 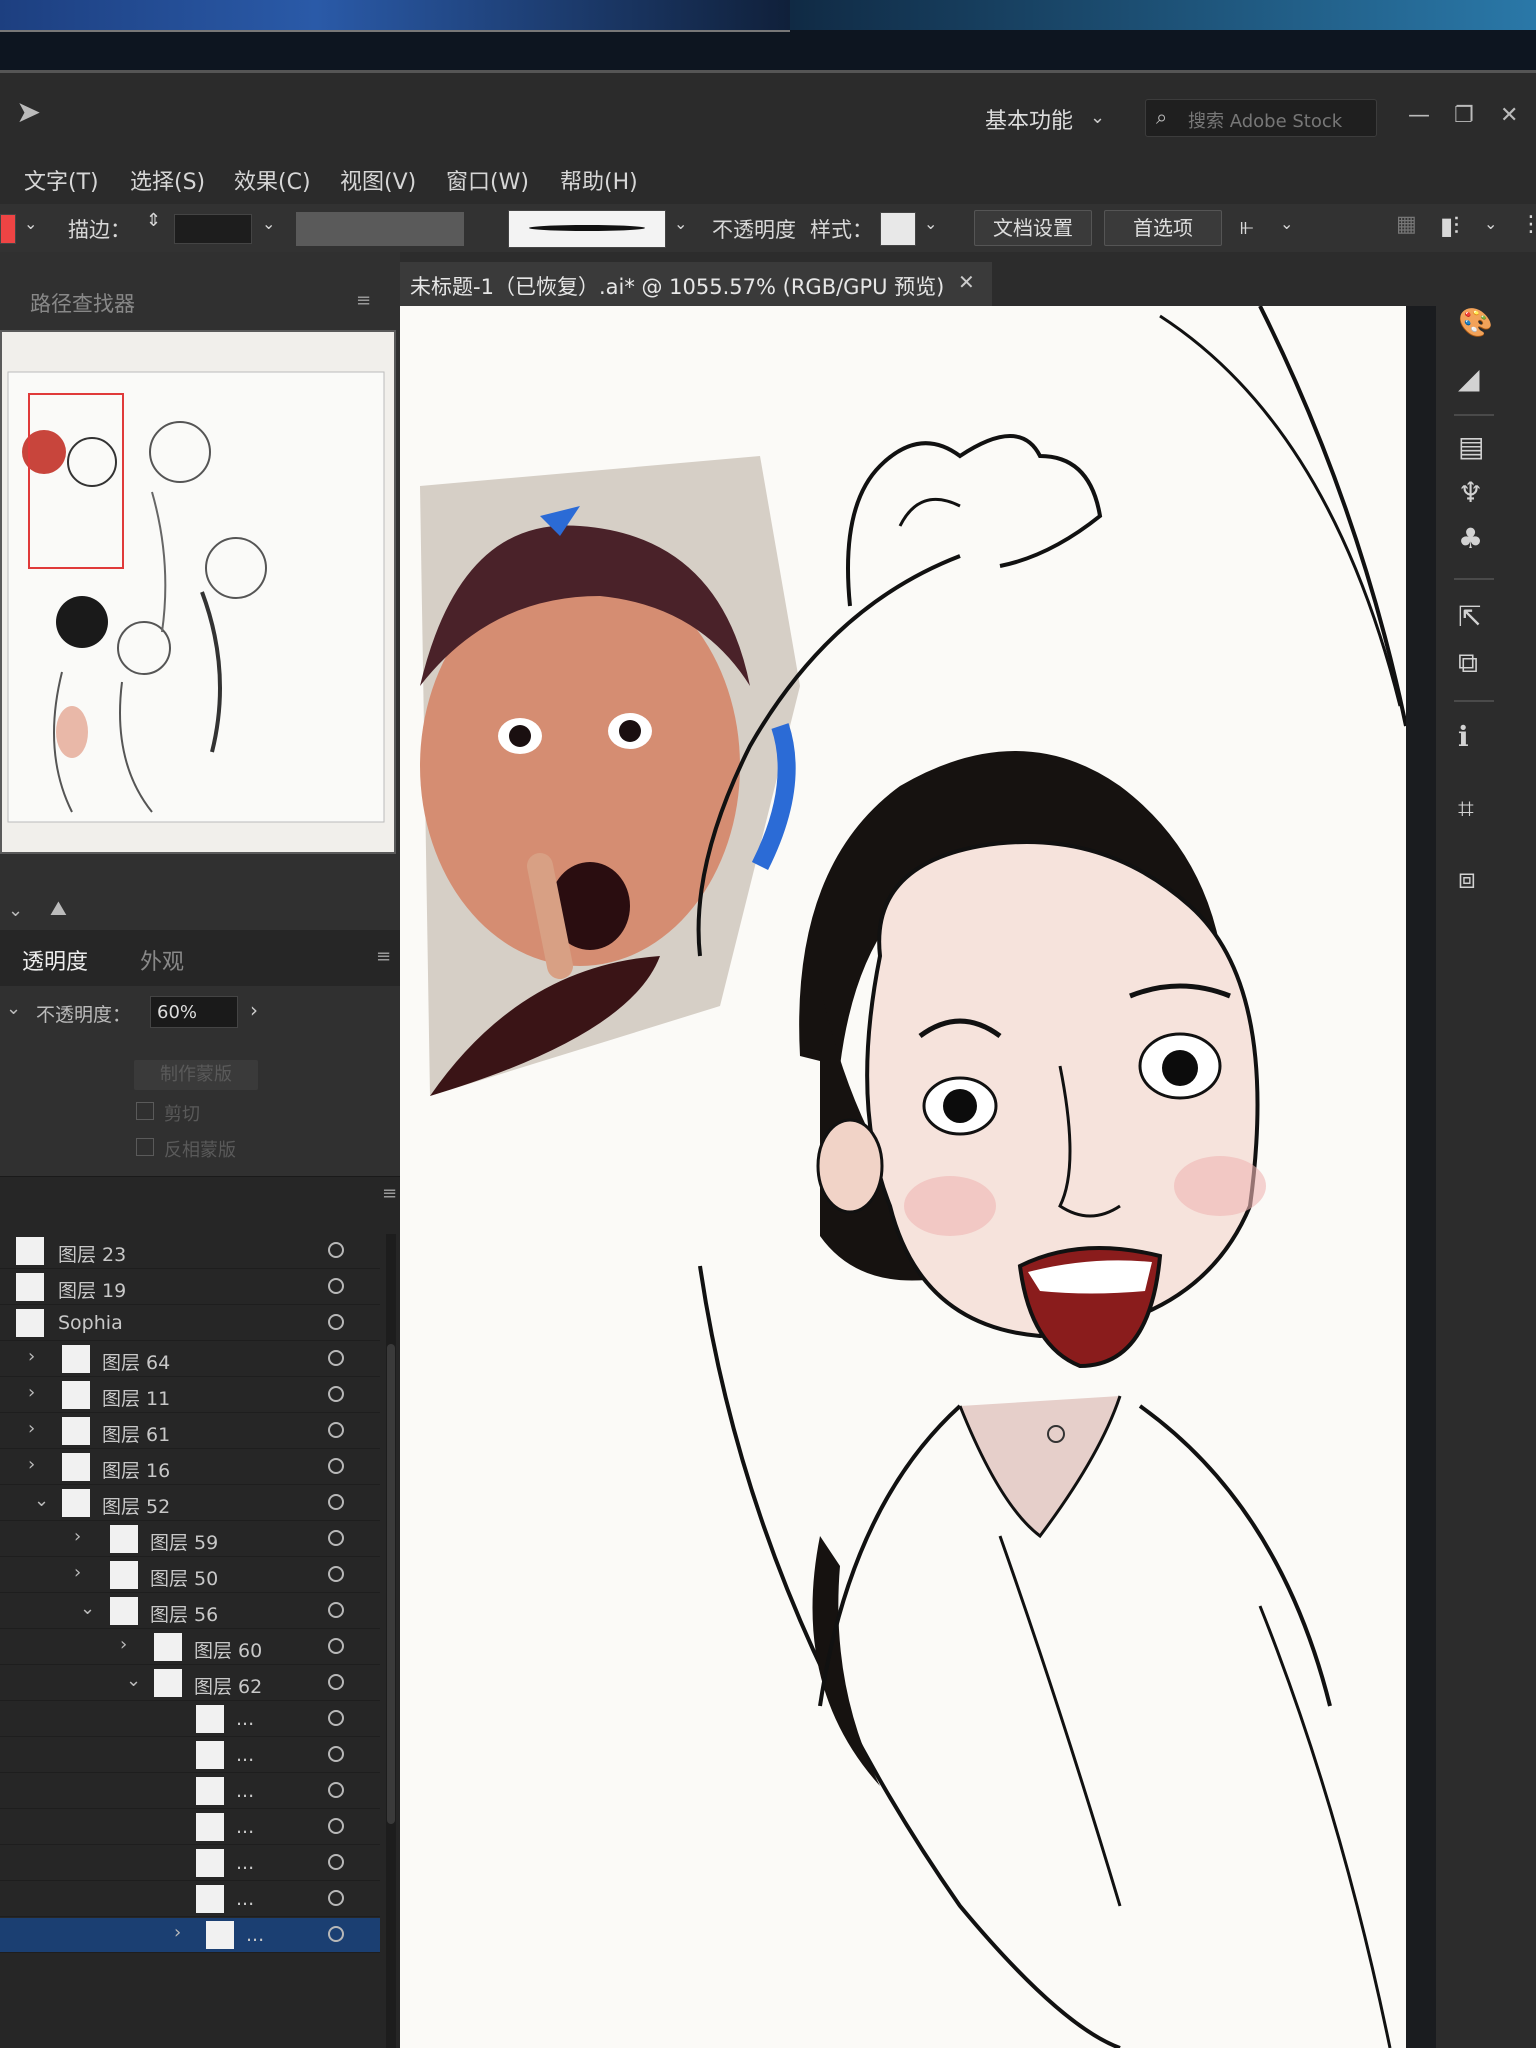 I want to click on layers-icon: ⧈, so click(x=1467, y=879).